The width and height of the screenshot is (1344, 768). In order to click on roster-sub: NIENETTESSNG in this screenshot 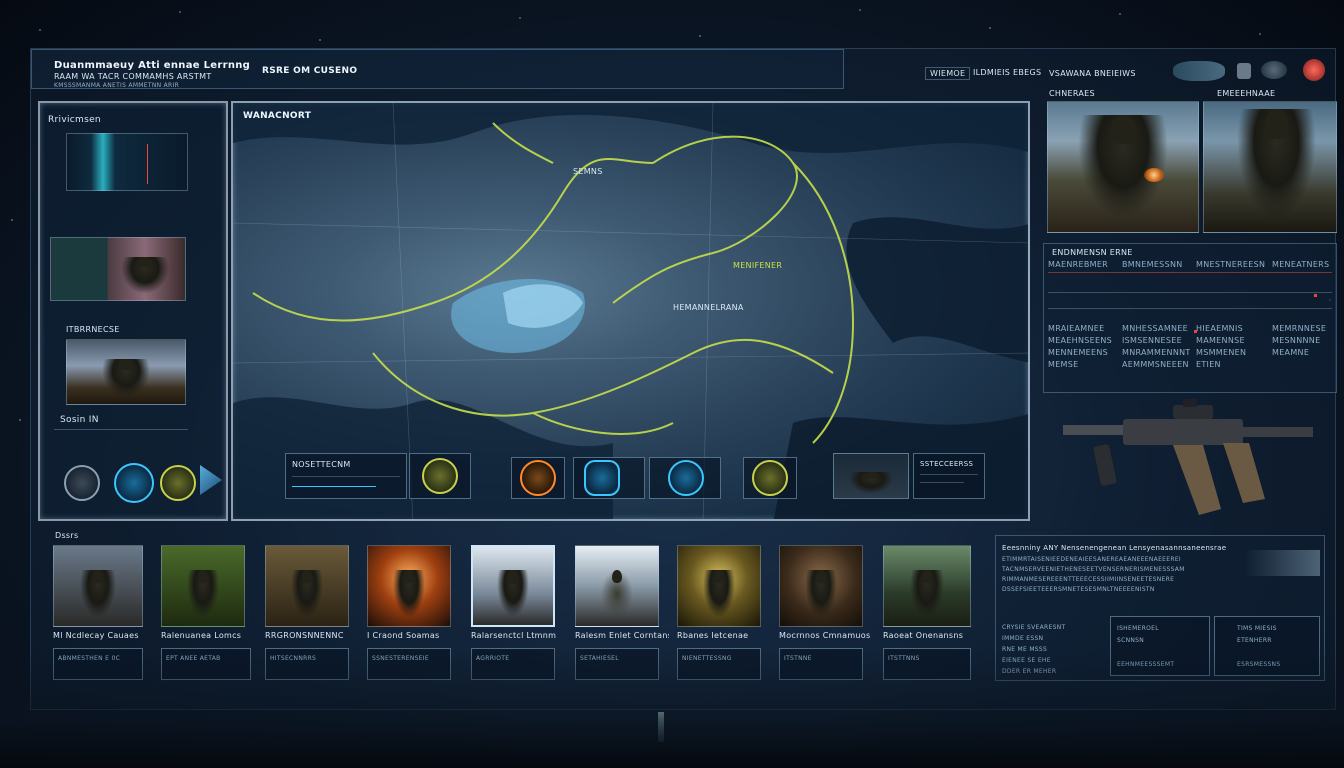, I will do `click(719, 664)`.